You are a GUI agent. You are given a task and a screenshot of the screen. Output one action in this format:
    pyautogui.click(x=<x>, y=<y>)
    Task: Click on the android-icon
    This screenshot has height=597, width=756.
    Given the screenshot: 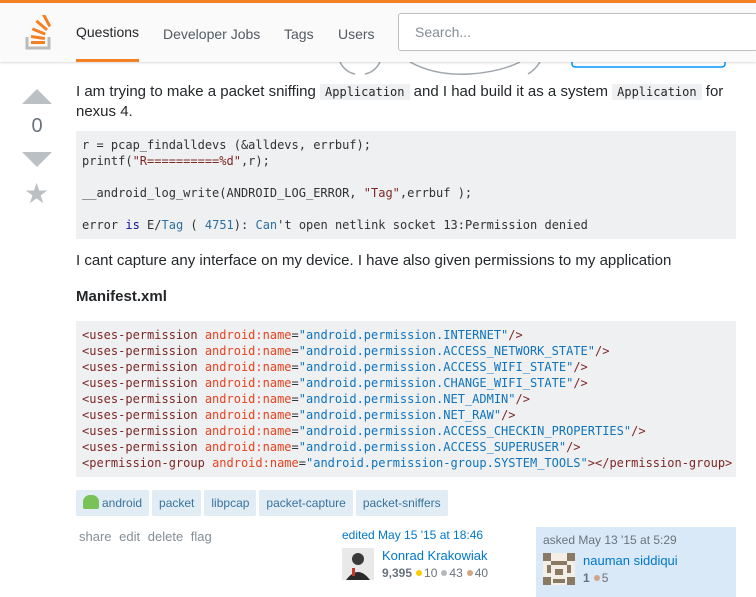 What is the action you would take?
    pyautogui.click(x=91, y=502)
    